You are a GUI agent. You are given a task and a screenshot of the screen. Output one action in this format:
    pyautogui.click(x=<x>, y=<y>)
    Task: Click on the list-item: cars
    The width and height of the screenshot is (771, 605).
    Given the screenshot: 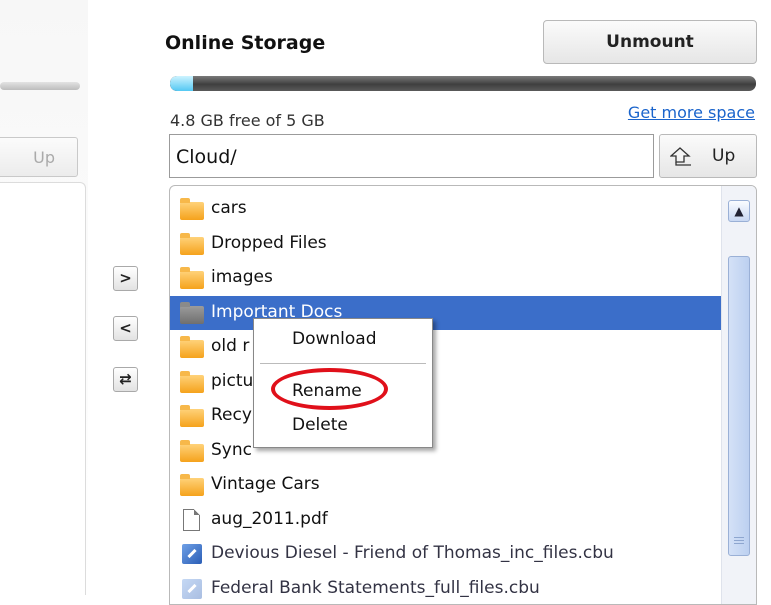 What is the action you would take?
    pyautogui.click(x=446, y=209)
    